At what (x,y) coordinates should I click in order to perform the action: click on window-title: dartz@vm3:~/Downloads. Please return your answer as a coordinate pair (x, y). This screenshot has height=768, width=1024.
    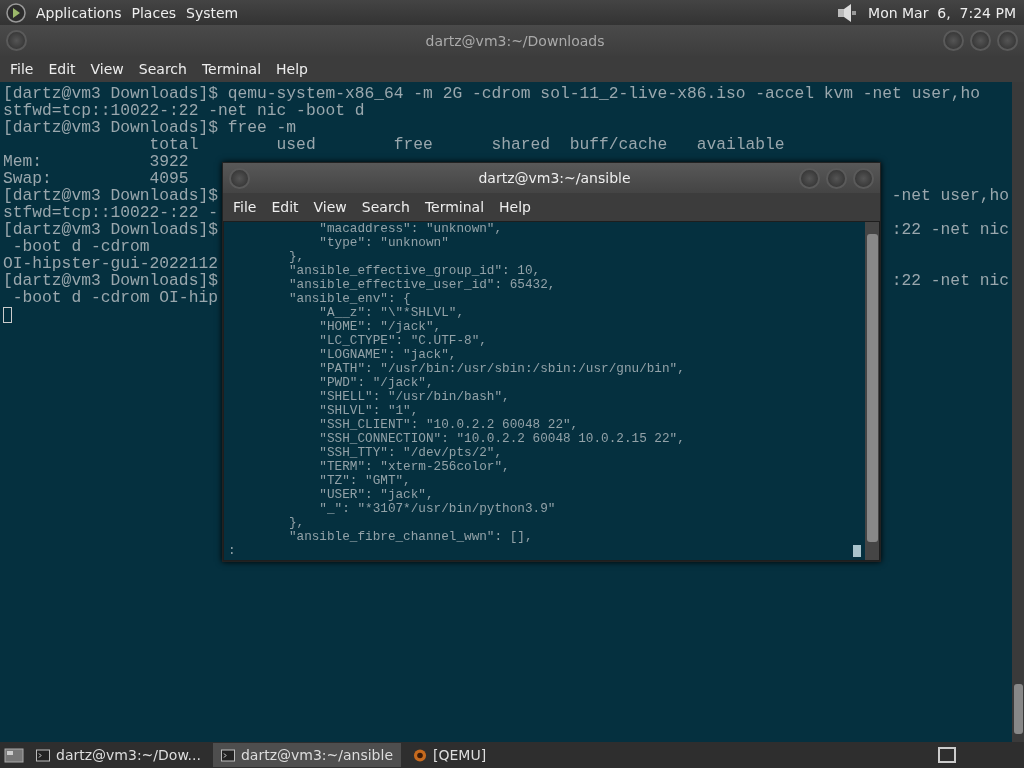
    Looking at the image, I should click on (515, 40).